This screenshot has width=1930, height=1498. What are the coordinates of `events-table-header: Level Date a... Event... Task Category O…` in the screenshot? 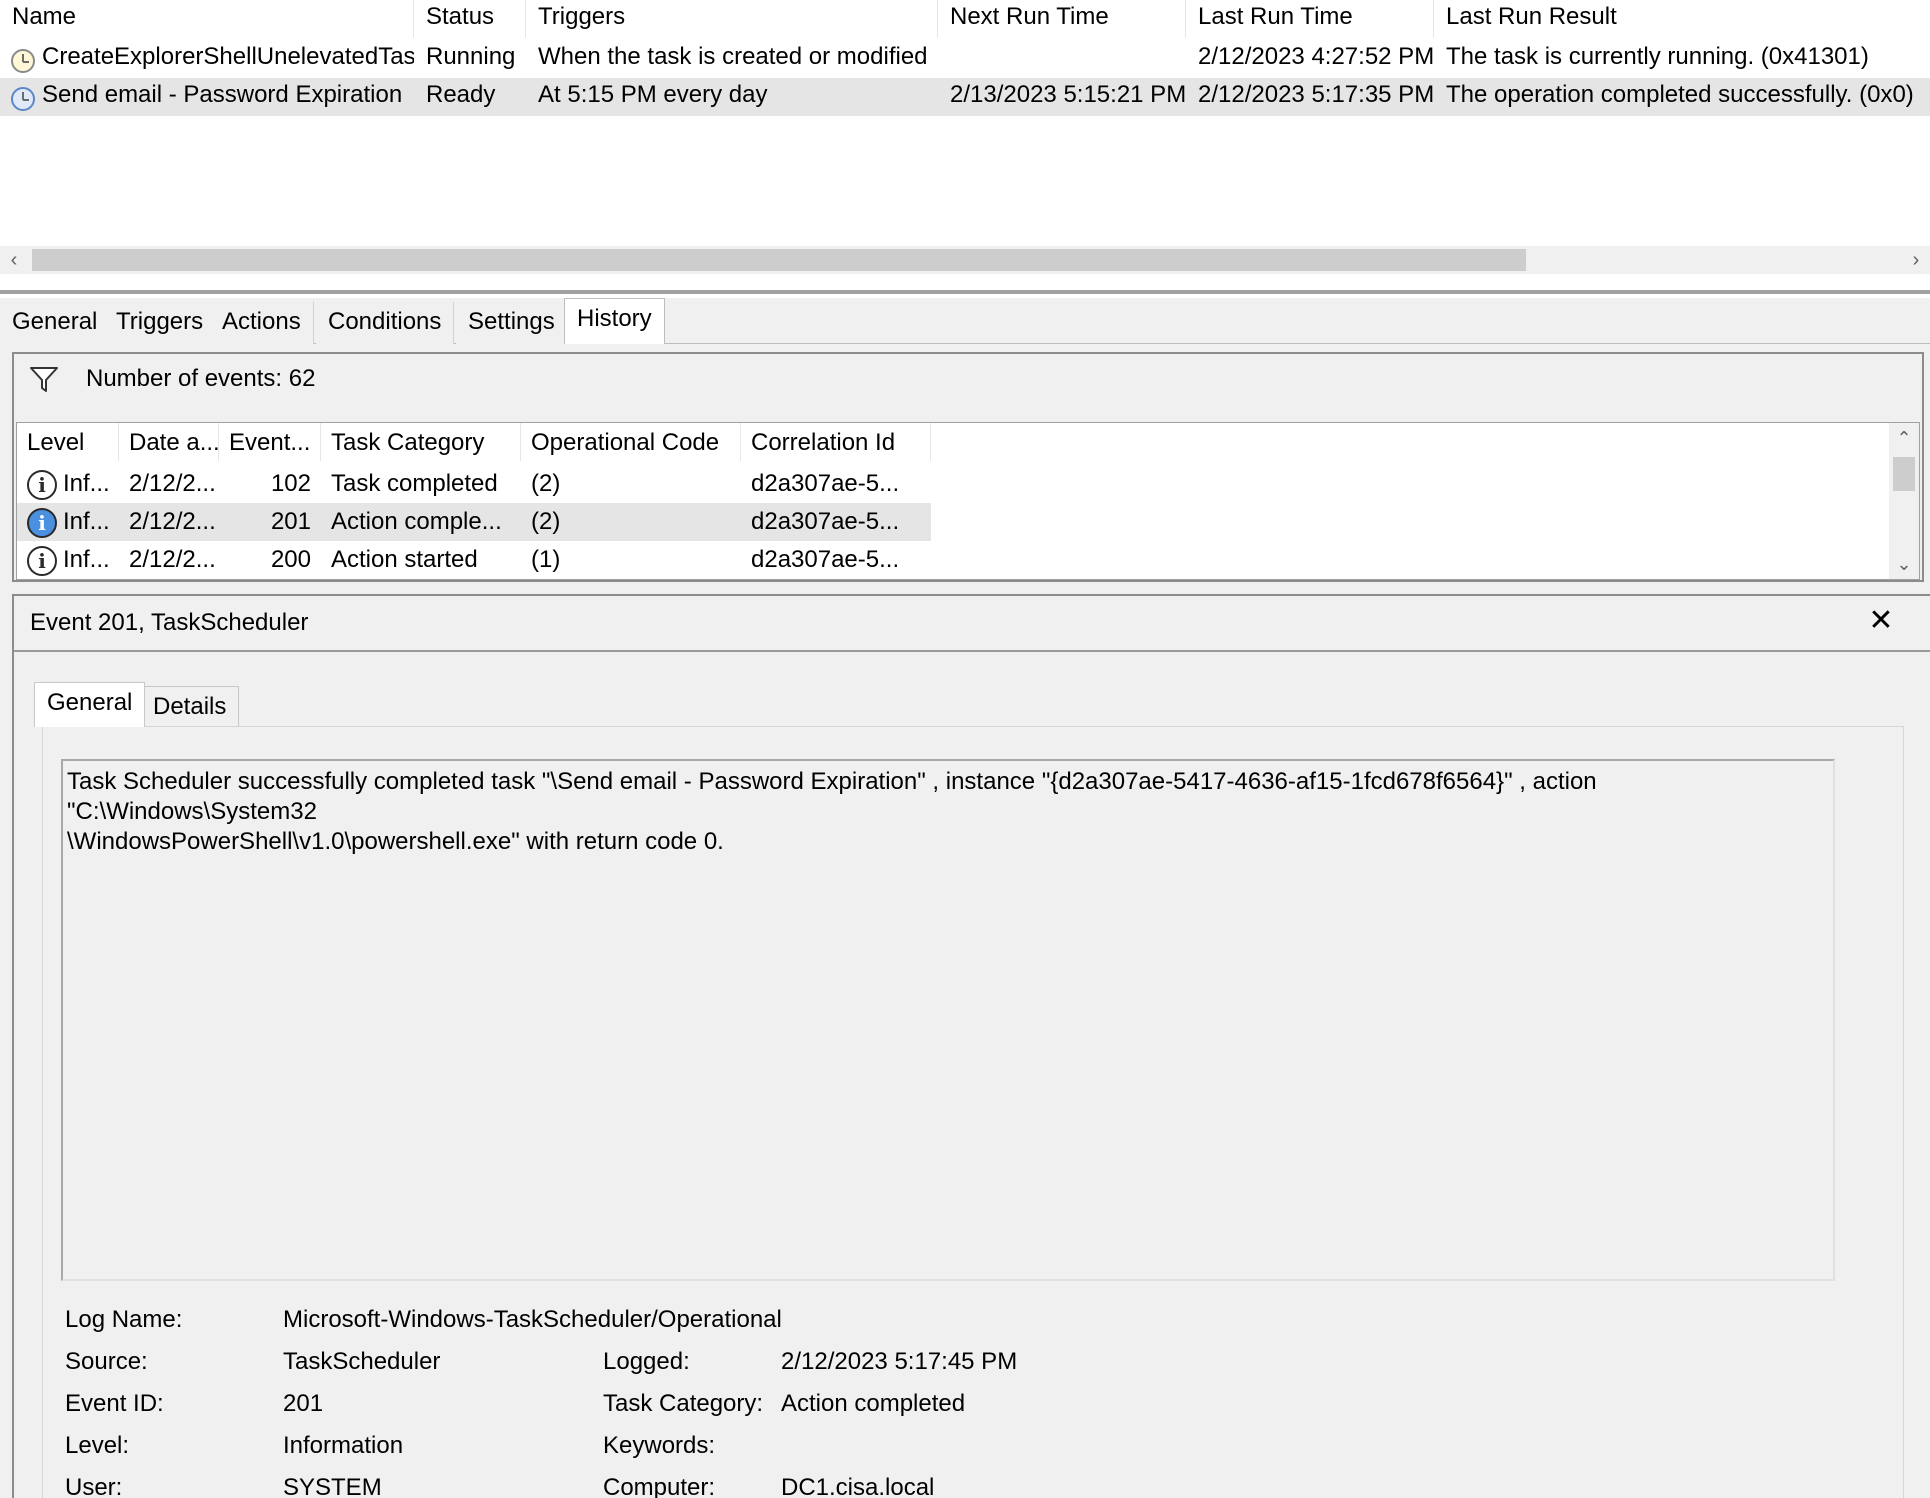 It's located at (474, 442).